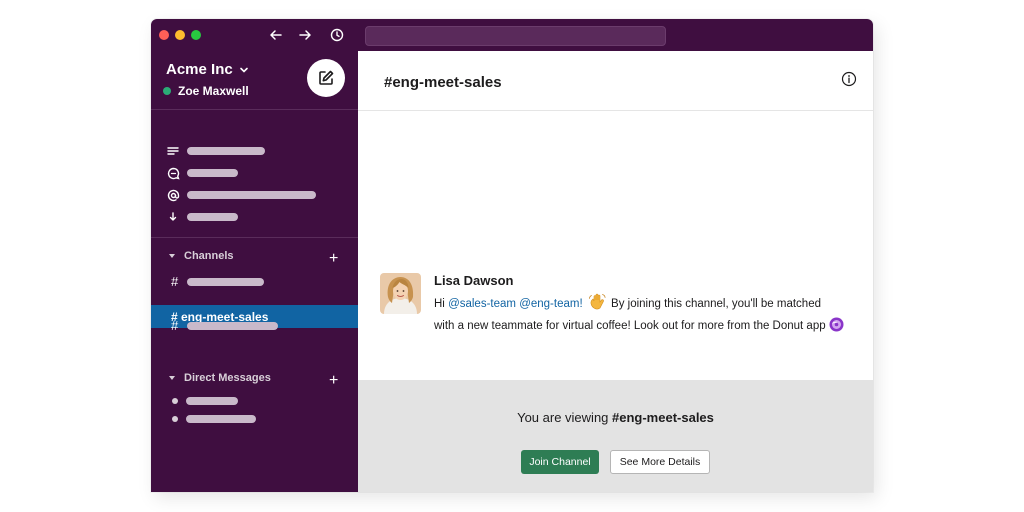  I want to click on presence-dot, so click(167, 91).